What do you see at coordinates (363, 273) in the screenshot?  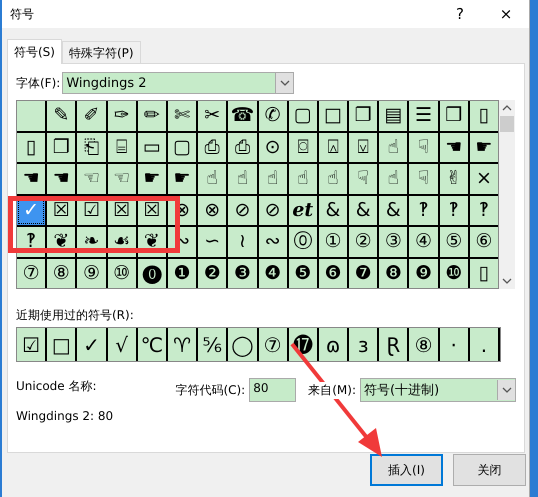 I see `symbol-cell: ❼` at bounding box center [363, 273].